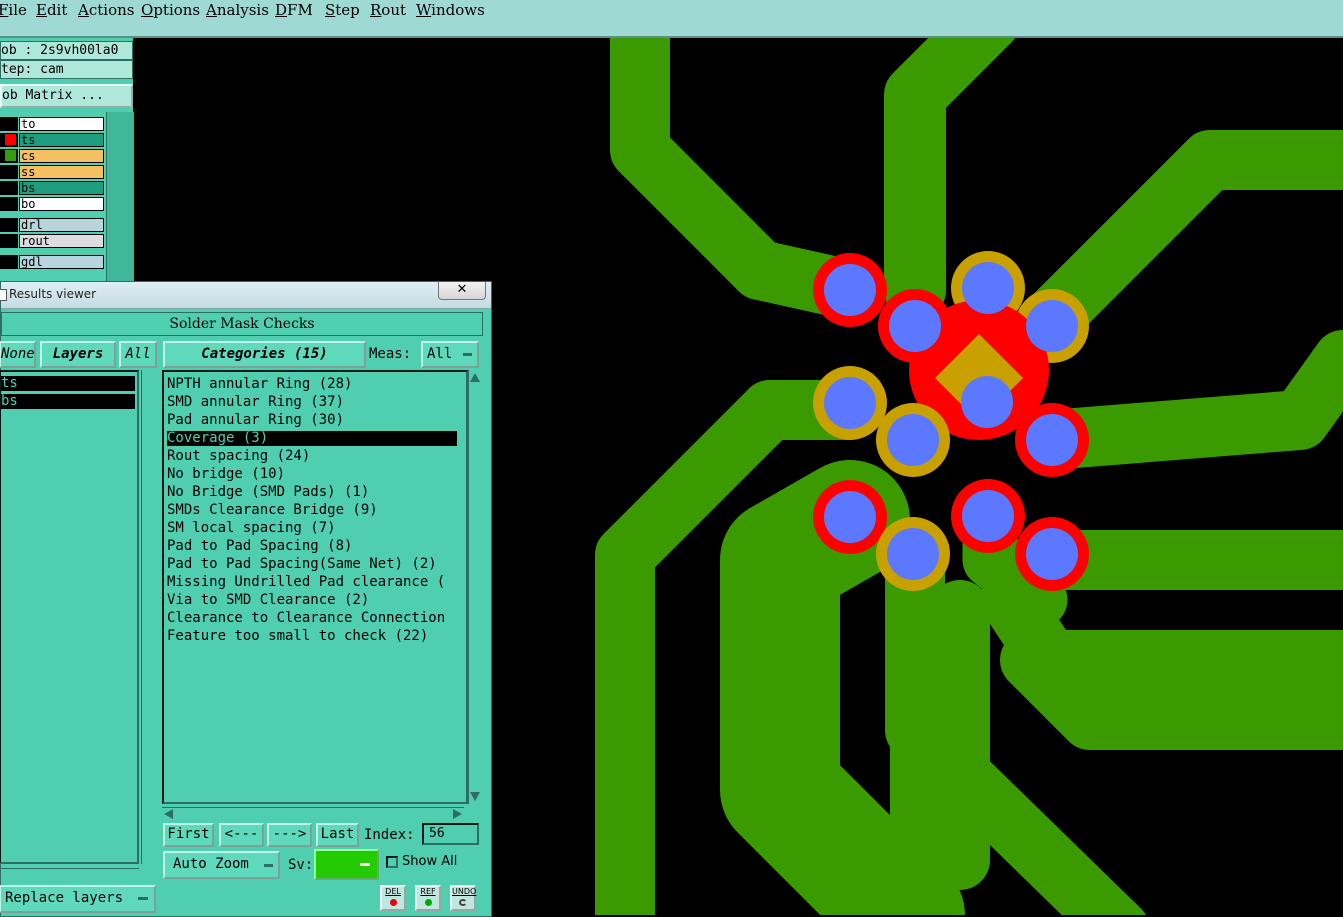 The width and height of the screenshot is (1343, 917). I want to click on menu-dfm: DFM, so click(294, 10).